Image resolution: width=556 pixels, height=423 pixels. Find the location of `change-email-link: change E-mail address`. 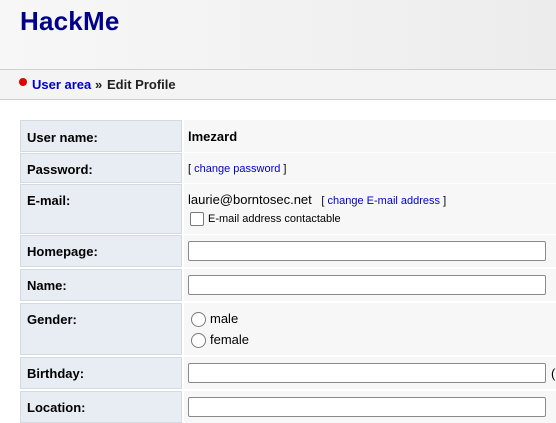

change-email-link: change E-mail address is located at coordinates (384, 201).